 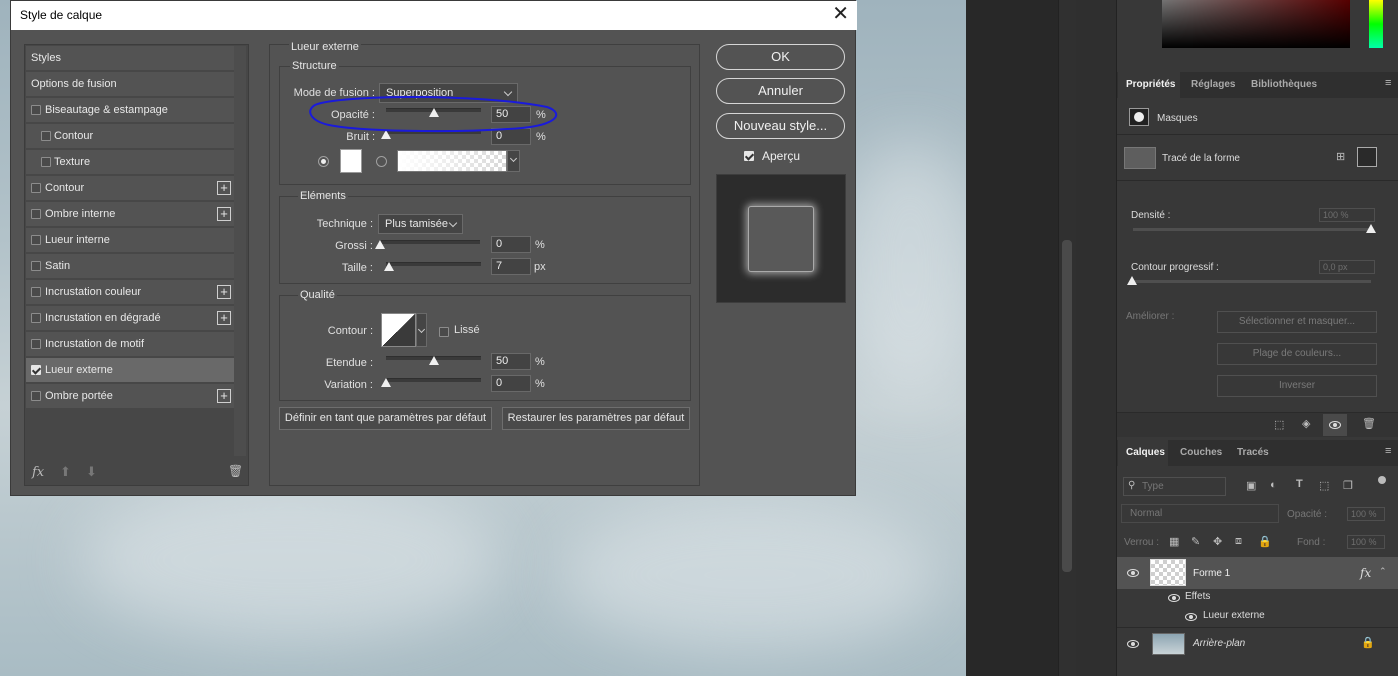 I want to click on lock-position-icon: ✥, so click(x=1217, y=541).